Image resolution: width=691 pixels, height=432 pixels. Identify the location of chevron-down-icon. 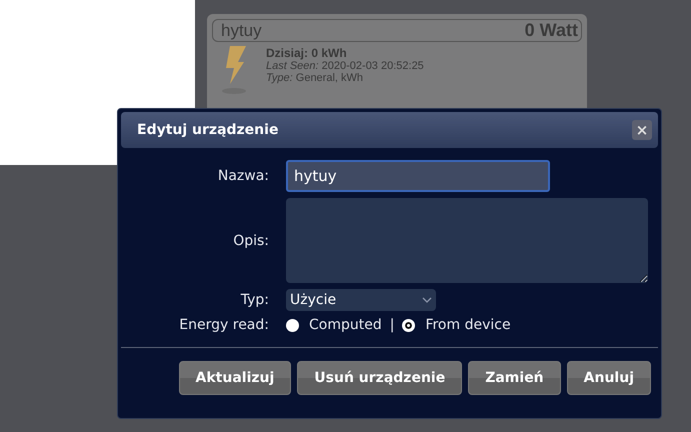
(427, 300).